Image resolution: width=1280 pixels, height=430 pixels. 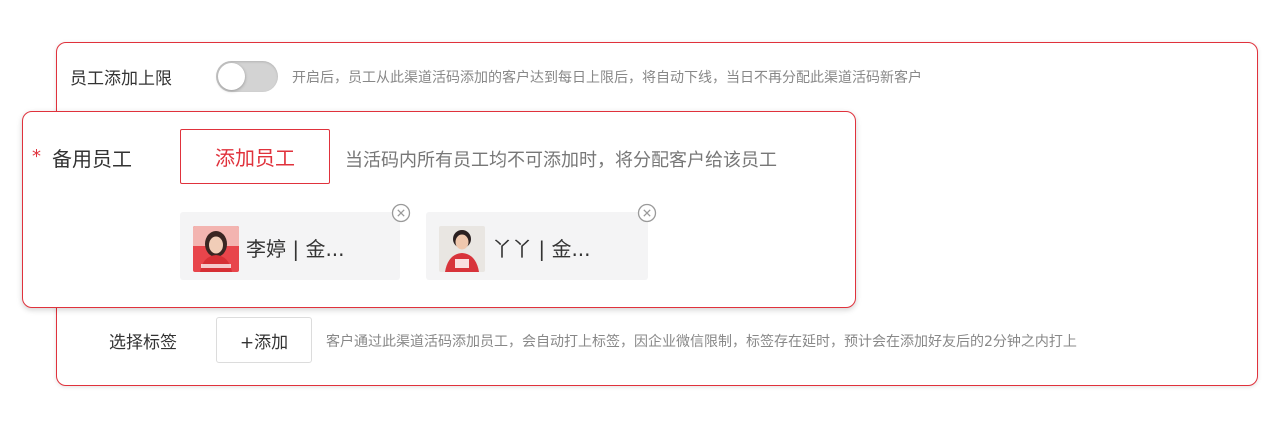 I want to click on backup-staff-hint: 当活码内所有员工均不可添加时，将分配客户给该员工, so click(x=561, y=160).